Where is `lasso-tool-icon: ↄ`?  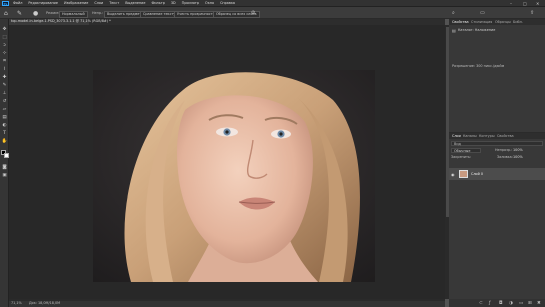 lasso-tool-icon: ↄ is located at coordinates (5, 45).